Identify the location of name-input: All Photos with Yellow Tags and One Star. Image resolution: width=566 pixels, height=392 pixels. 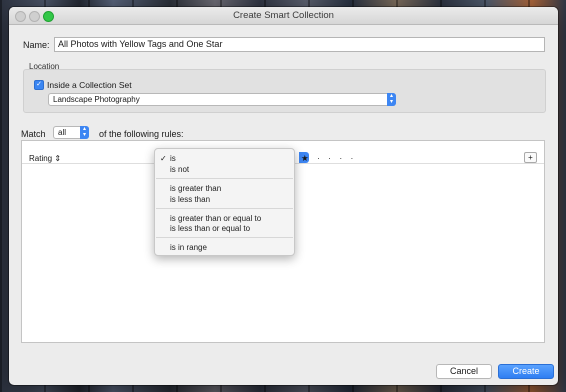
(299, 44).